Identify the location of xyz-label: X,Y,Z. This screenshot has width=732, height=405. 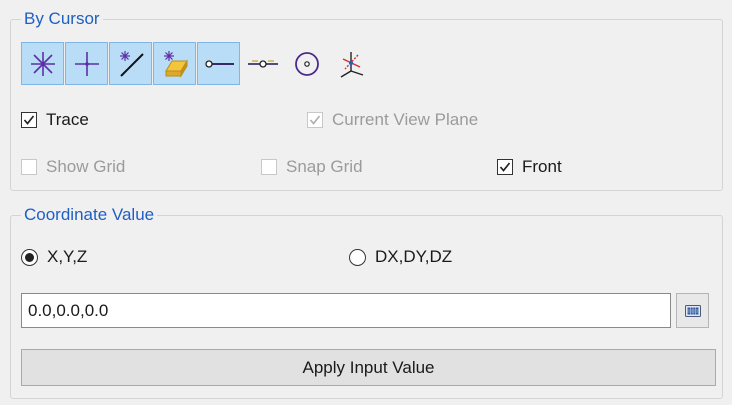
(67, 256).